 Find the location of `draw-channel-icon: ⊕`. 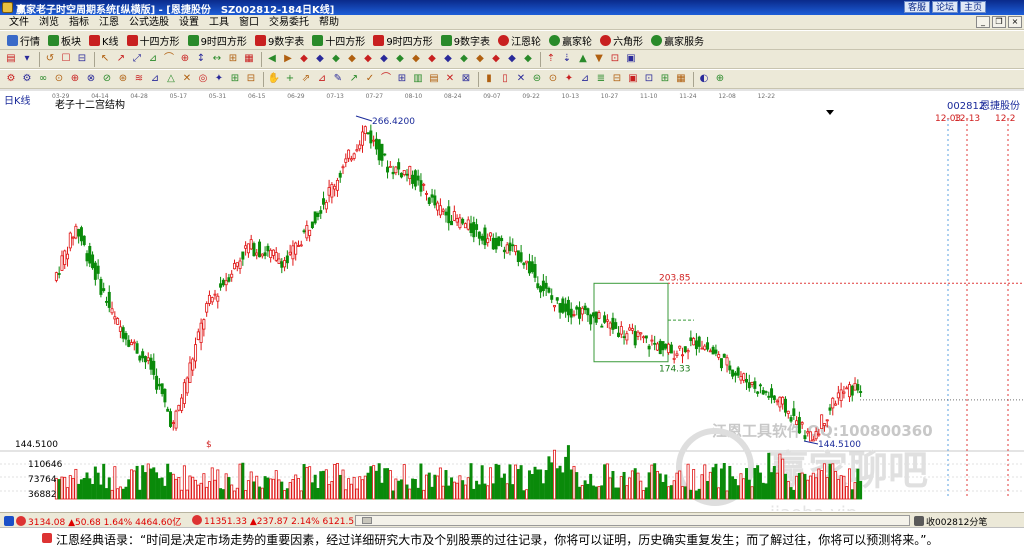

draw-channel-icon: ⊕ is located at coordinates (185, 59).